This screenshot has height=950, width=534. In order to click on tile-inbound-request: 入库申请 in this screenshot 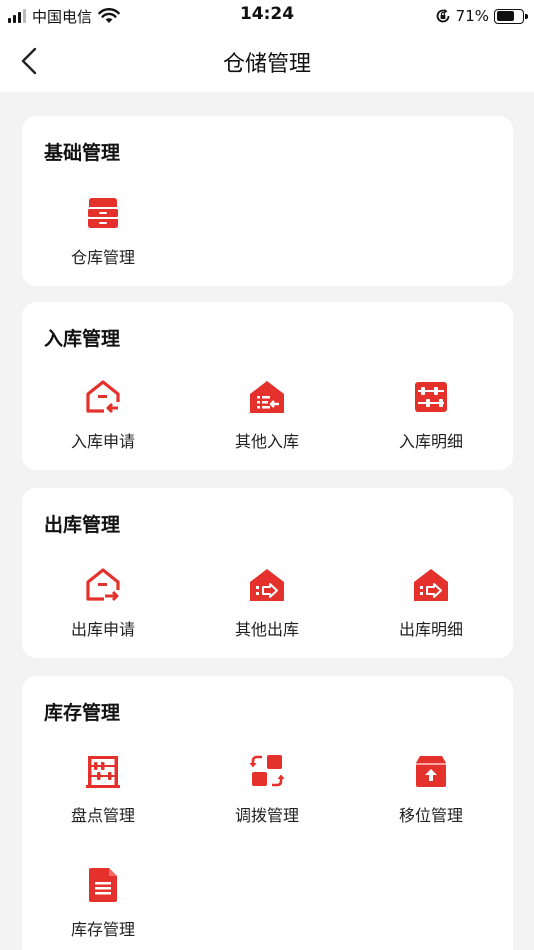, I will do `click(103, 423)`.